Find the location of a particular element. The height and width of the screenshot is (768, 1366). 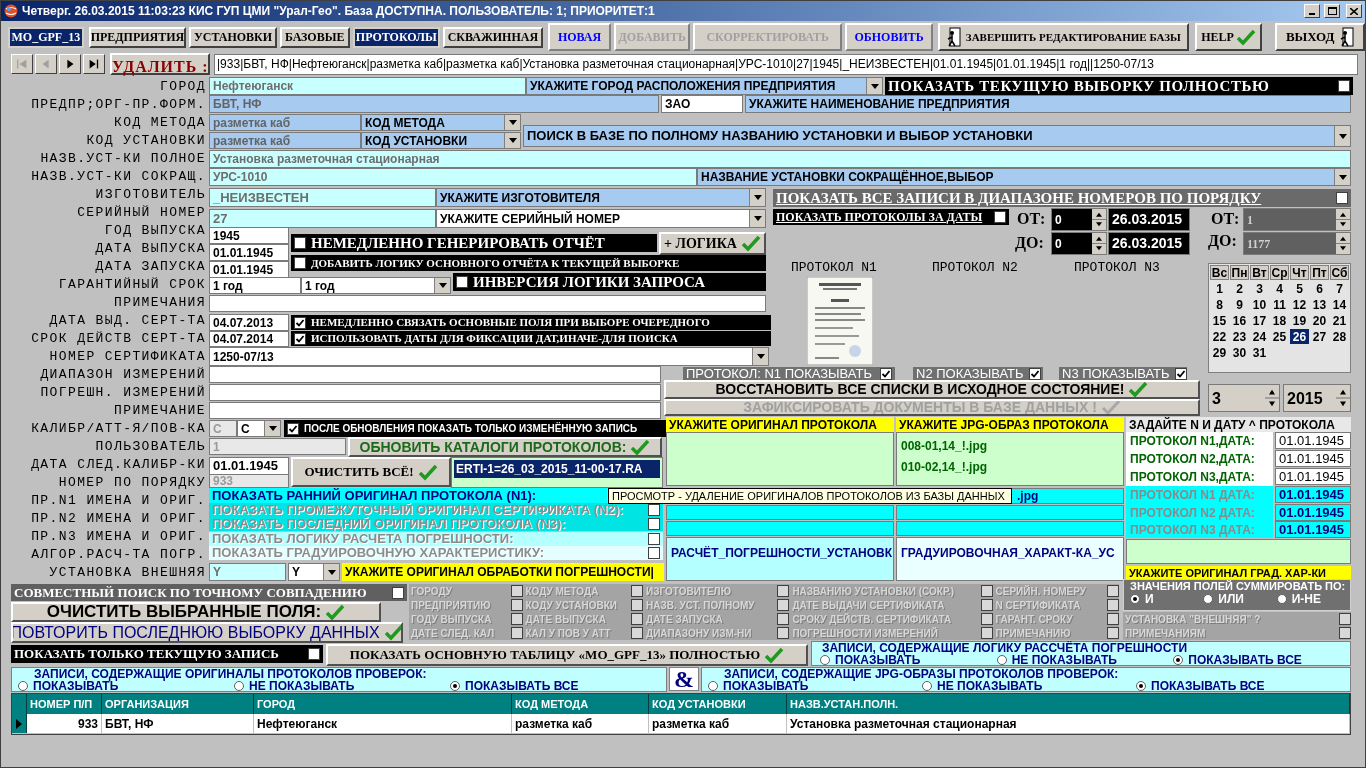

label: ПРОТОКОЛ N3,ДАТА: is located at coordinates (1199, 477).